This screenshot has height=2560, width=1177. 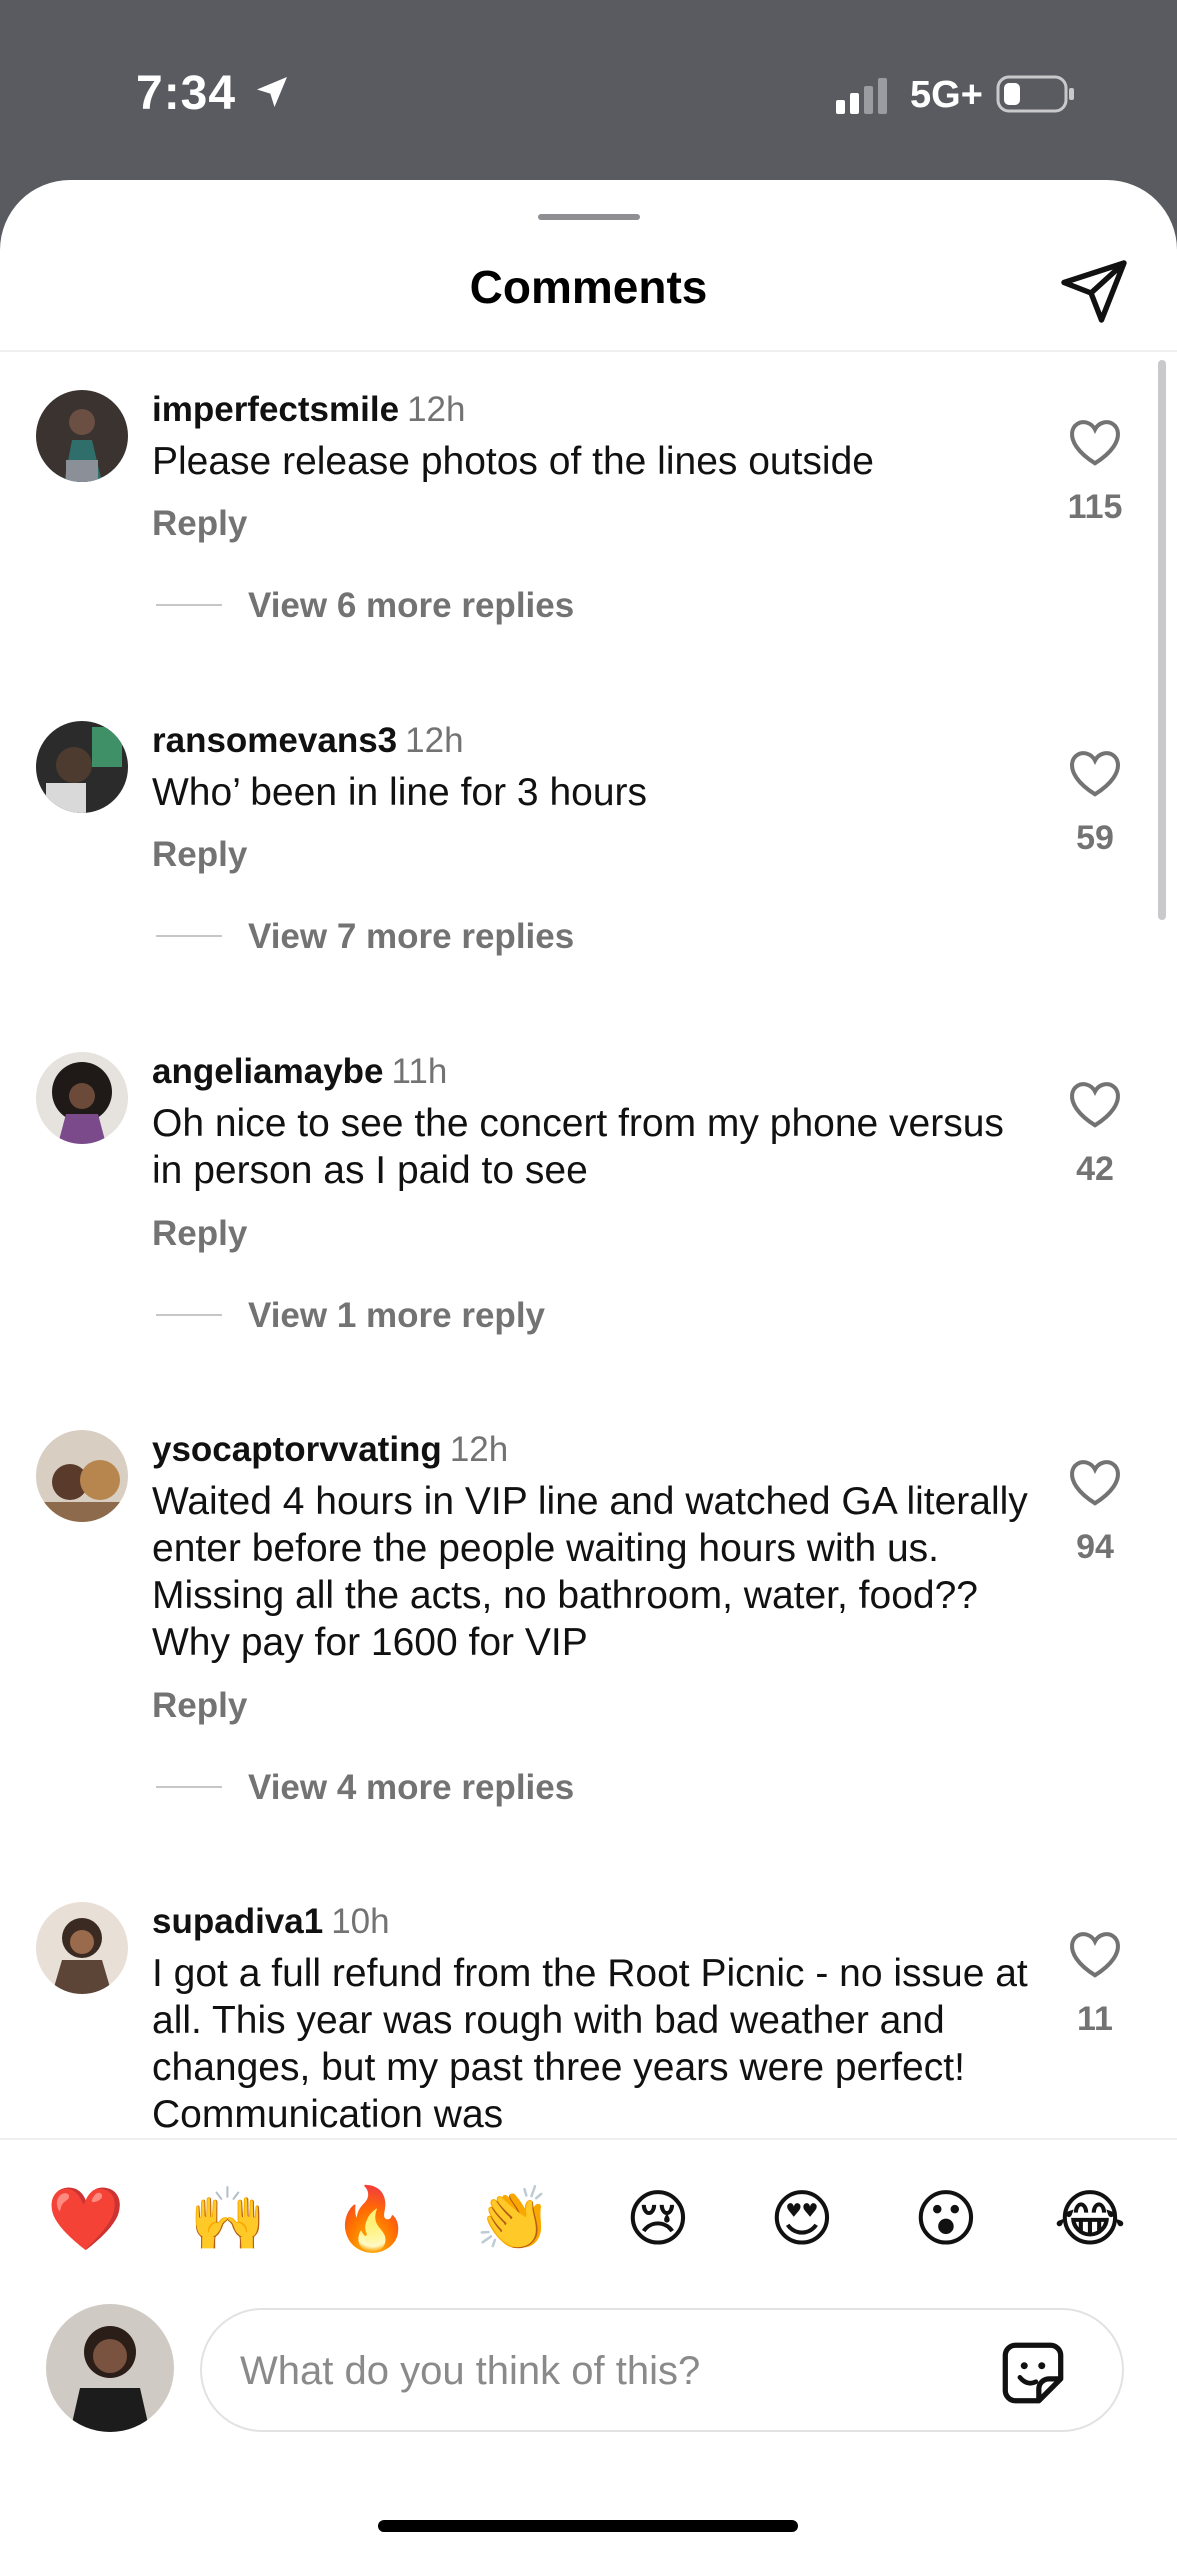 I want to click on like-count: 115, so click(x=1095, y=507).